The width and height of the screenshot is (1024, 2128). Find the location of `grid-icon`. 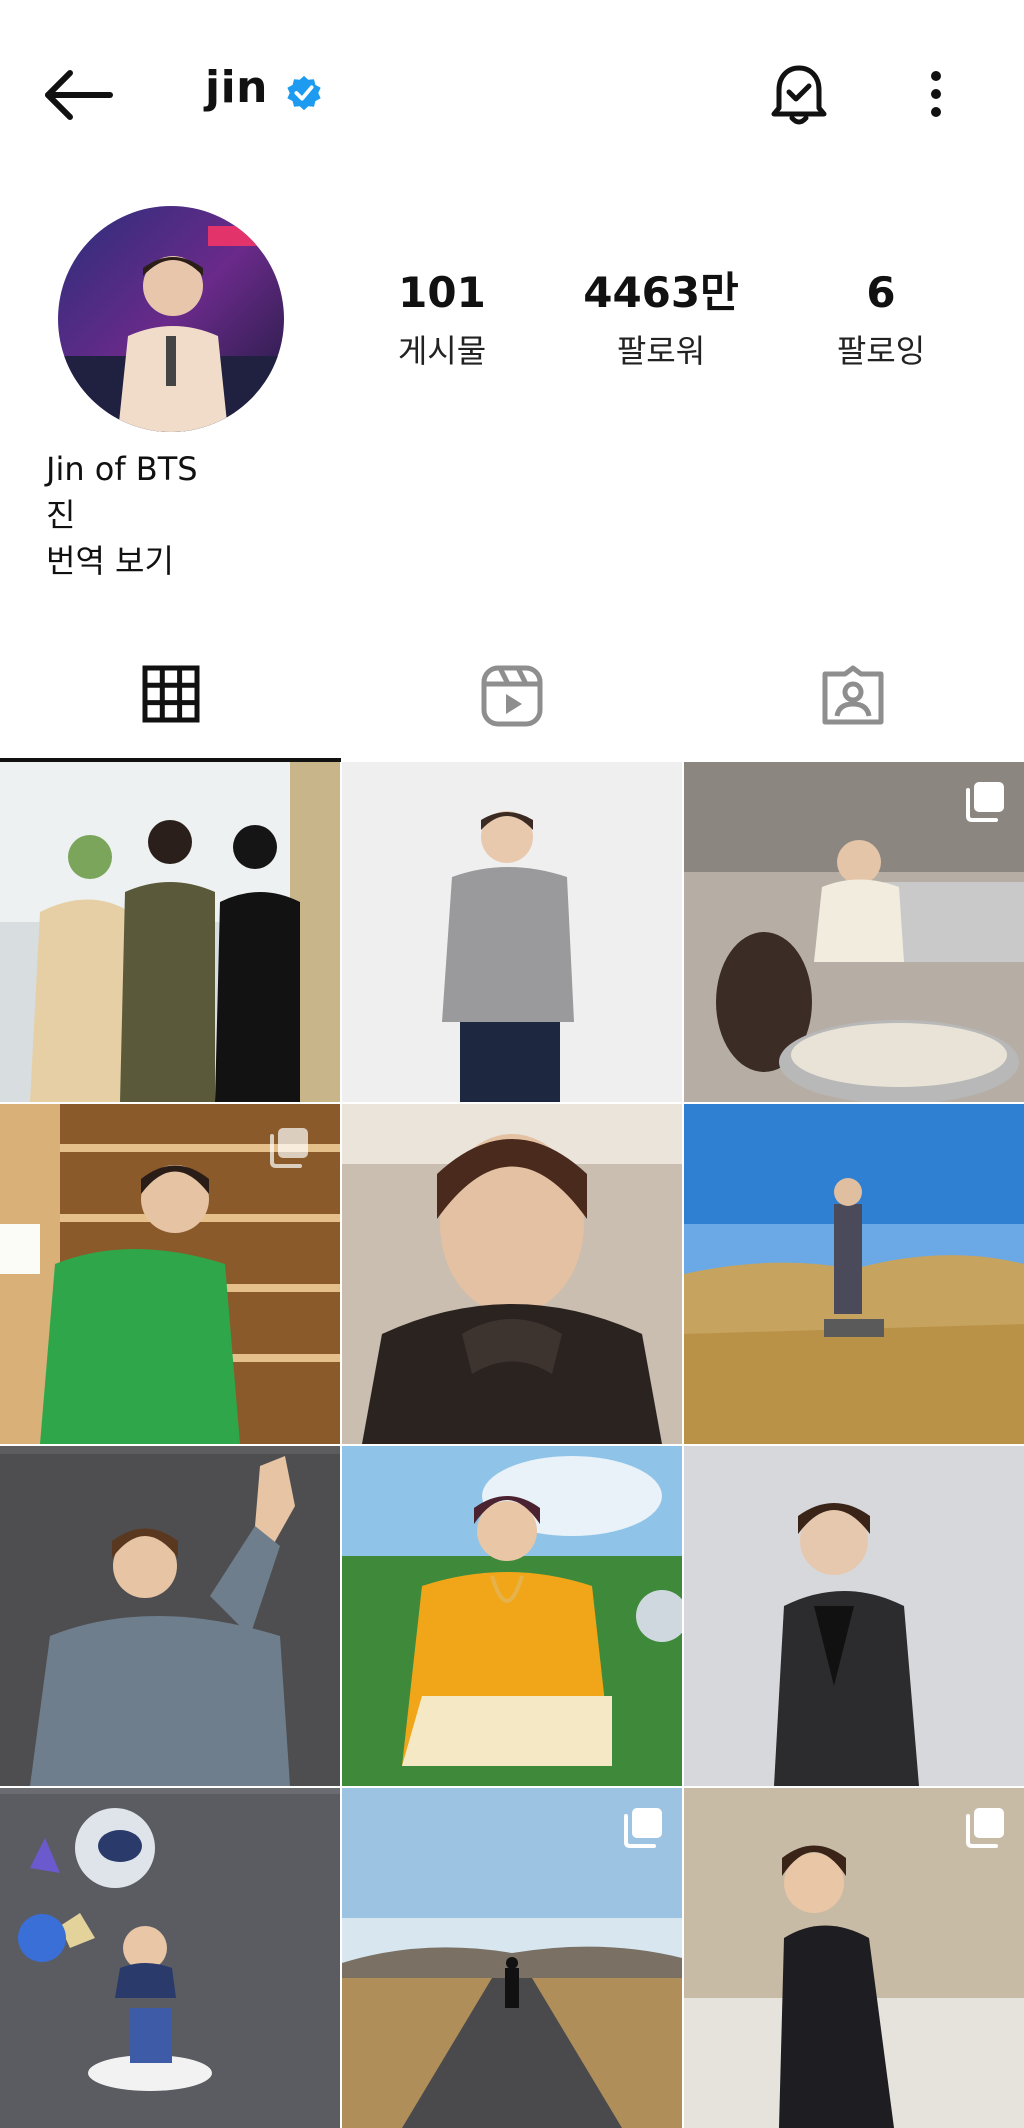

grid-icon is located at coordinates (170, 694).